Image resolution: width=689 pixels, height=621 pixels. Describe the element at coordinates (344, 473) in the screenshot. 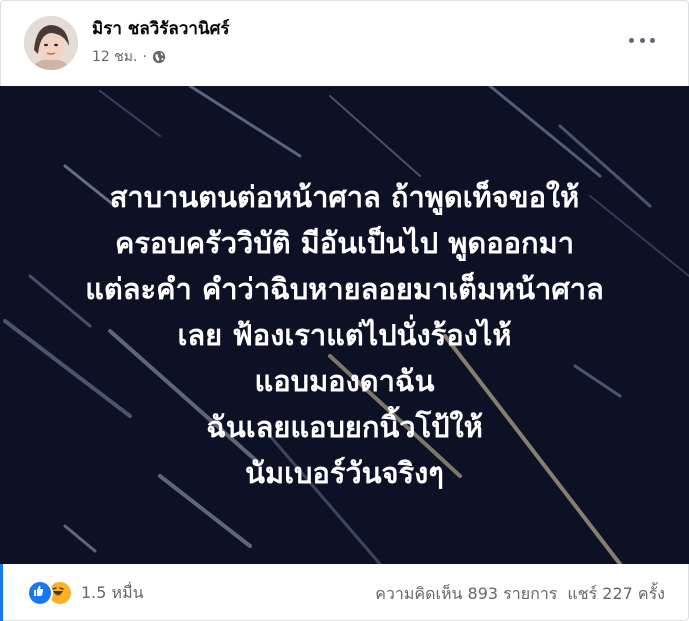

I see `post-text-line: นัมเบอร์วันจริงๆ` at that location.